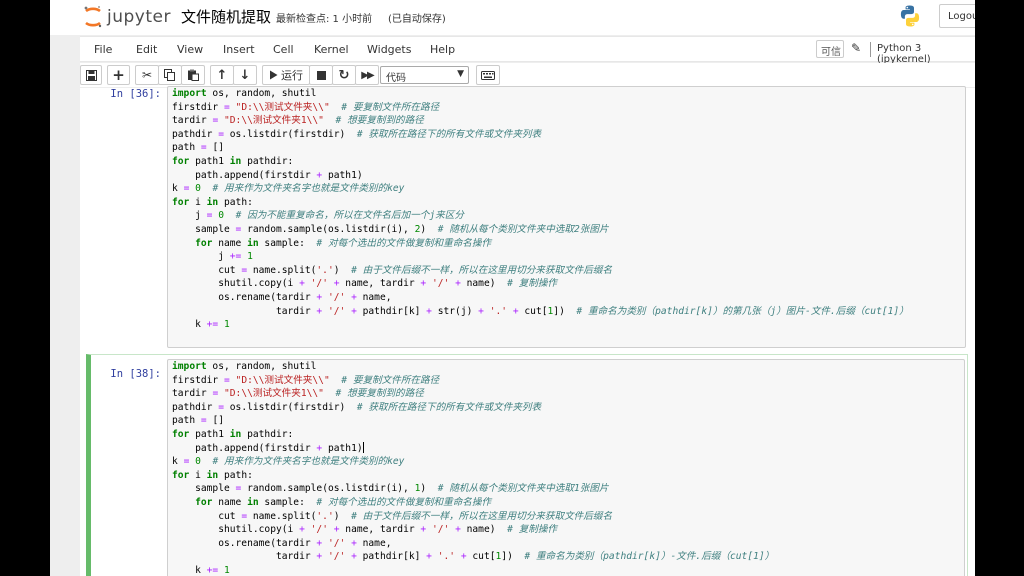  I want to click on interrupt-button, so click(321, 75).